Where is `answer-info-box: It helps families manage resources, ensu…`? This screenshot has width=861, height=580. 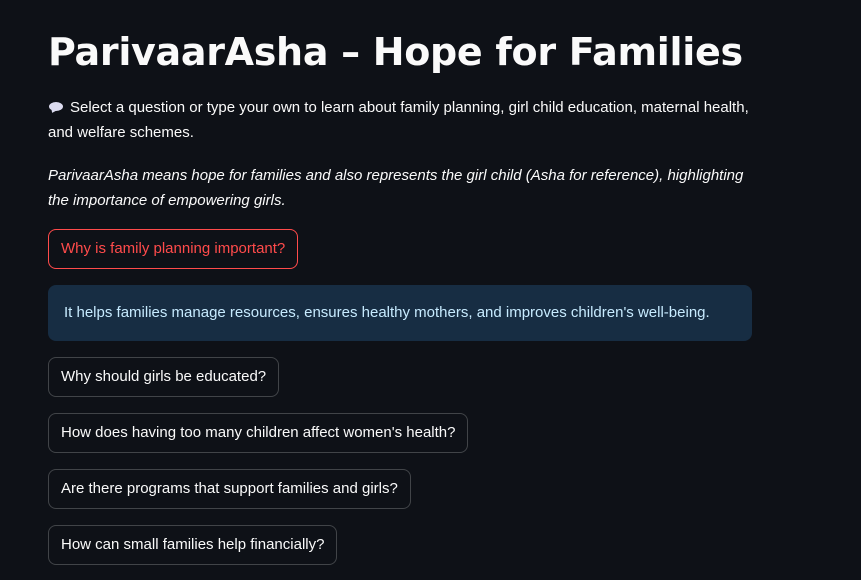 answer-info-box: It helps families manage resources, ensu… is located at coordinates (400, 313).